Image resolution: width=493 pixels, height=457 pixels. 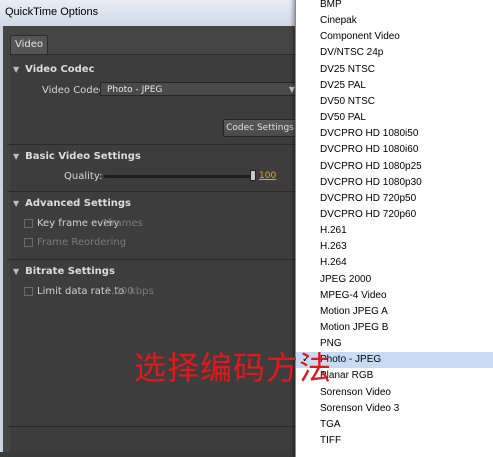 I want to click on codec-option: DV50 PAL, so click(x=394, y=118).